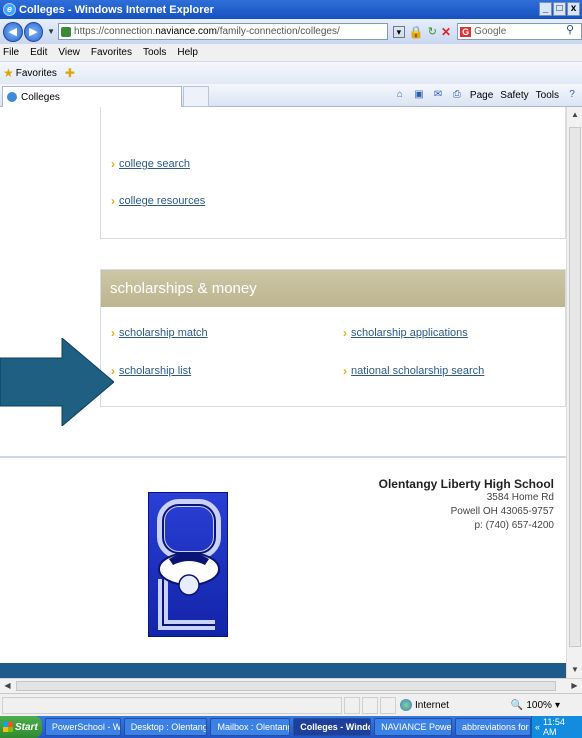  I want to click on menu-view: View, so click(69, 52).